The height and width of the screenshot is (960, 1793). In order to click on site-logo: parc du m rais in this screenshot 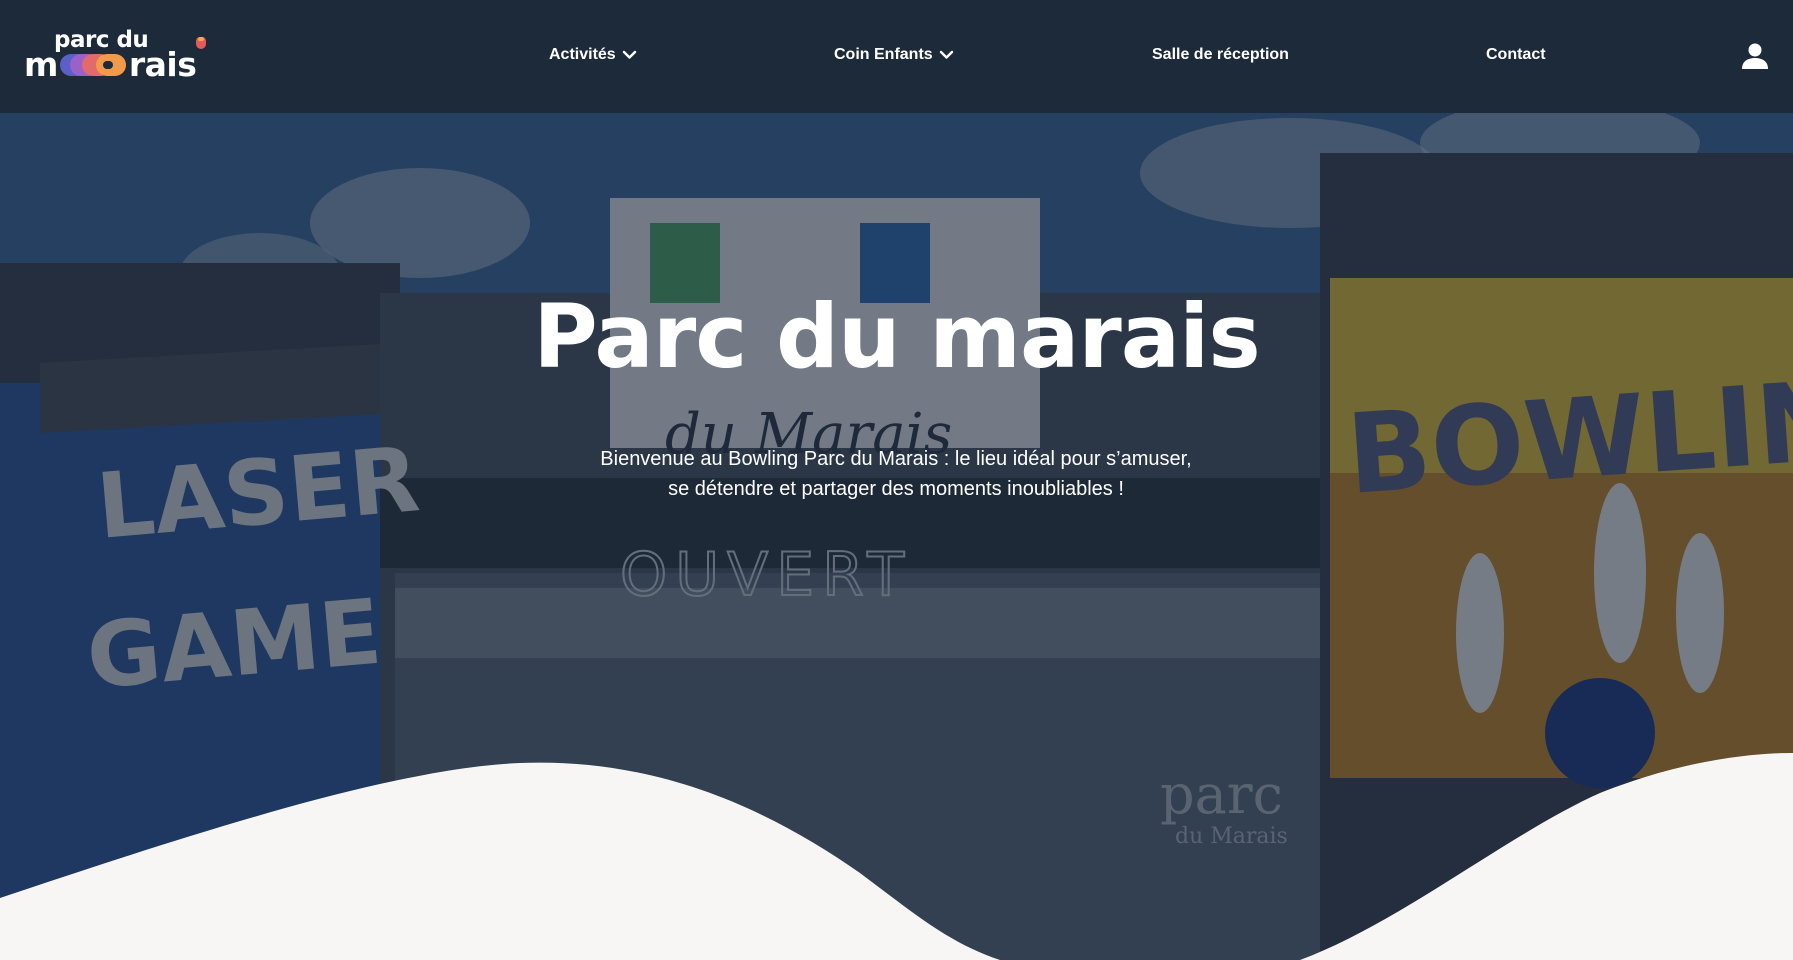, I will do `click(129, 55)`.